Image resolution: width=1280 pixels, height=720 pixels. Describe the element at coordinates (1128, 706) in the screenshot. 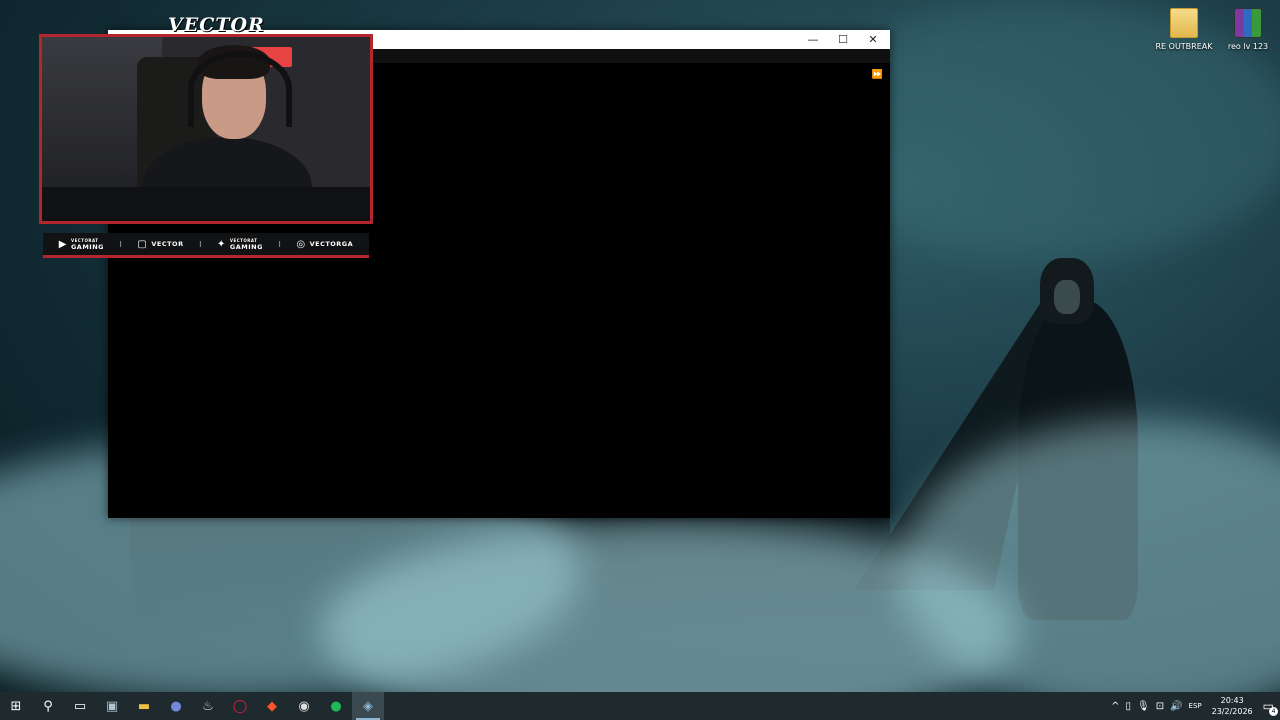

I see `device-icon: ▯` at that location.